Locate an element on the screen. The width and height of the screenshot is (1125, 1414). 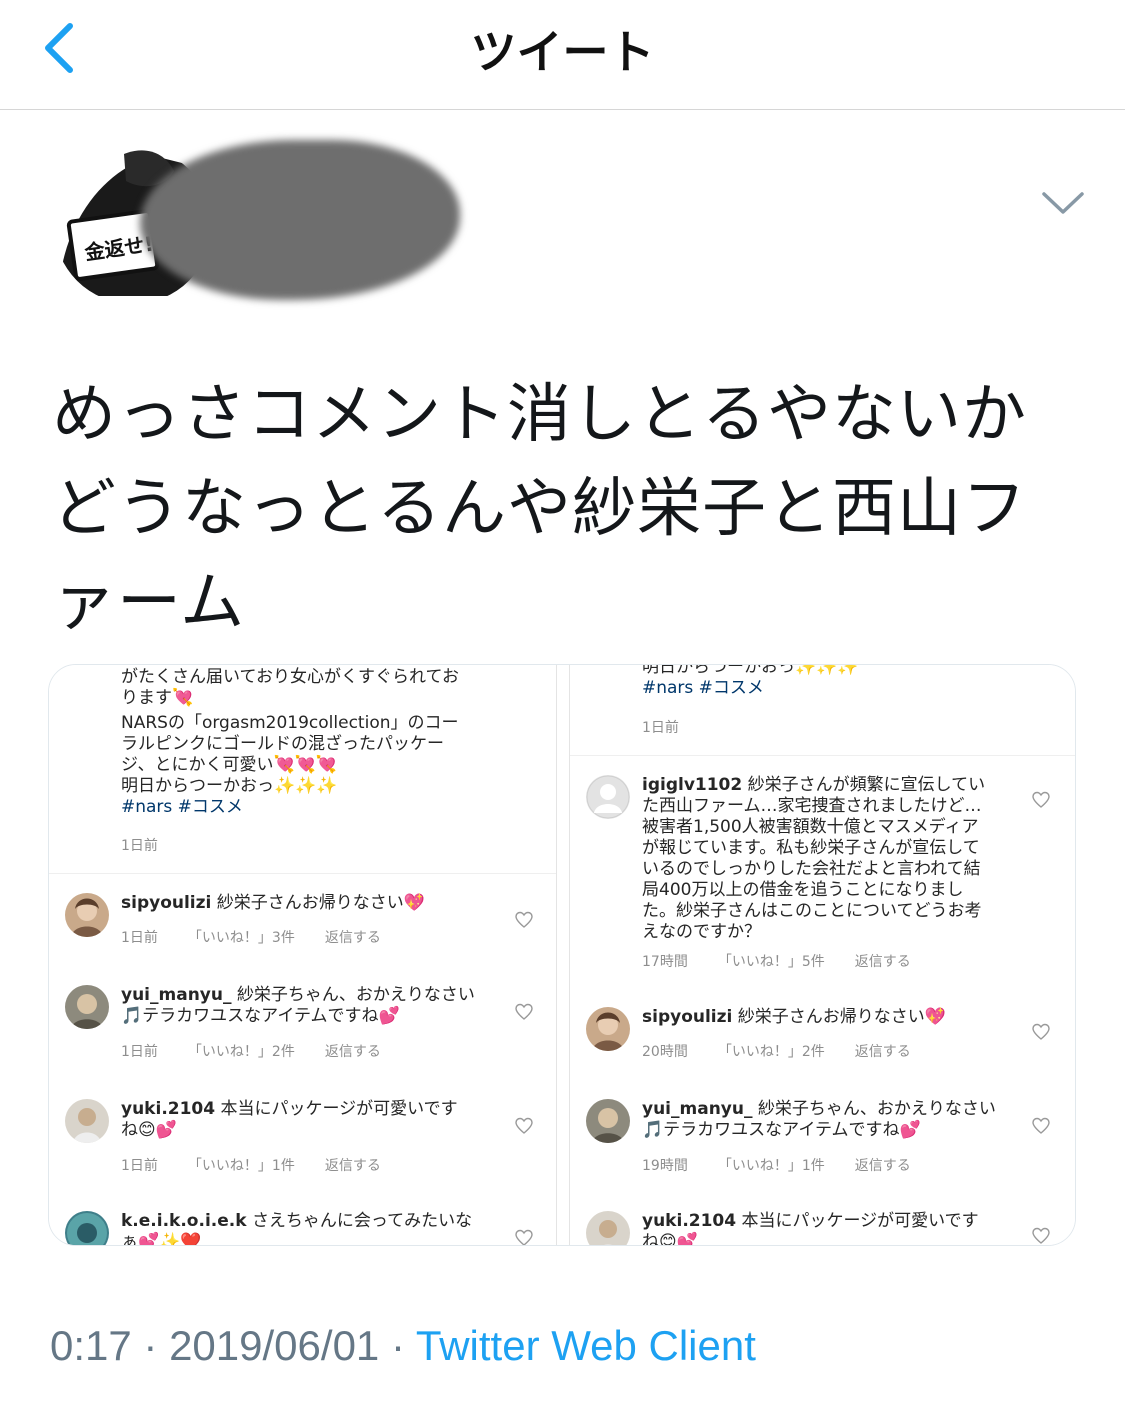
tweet-line: ァーム is located at coordinates (149, 603).